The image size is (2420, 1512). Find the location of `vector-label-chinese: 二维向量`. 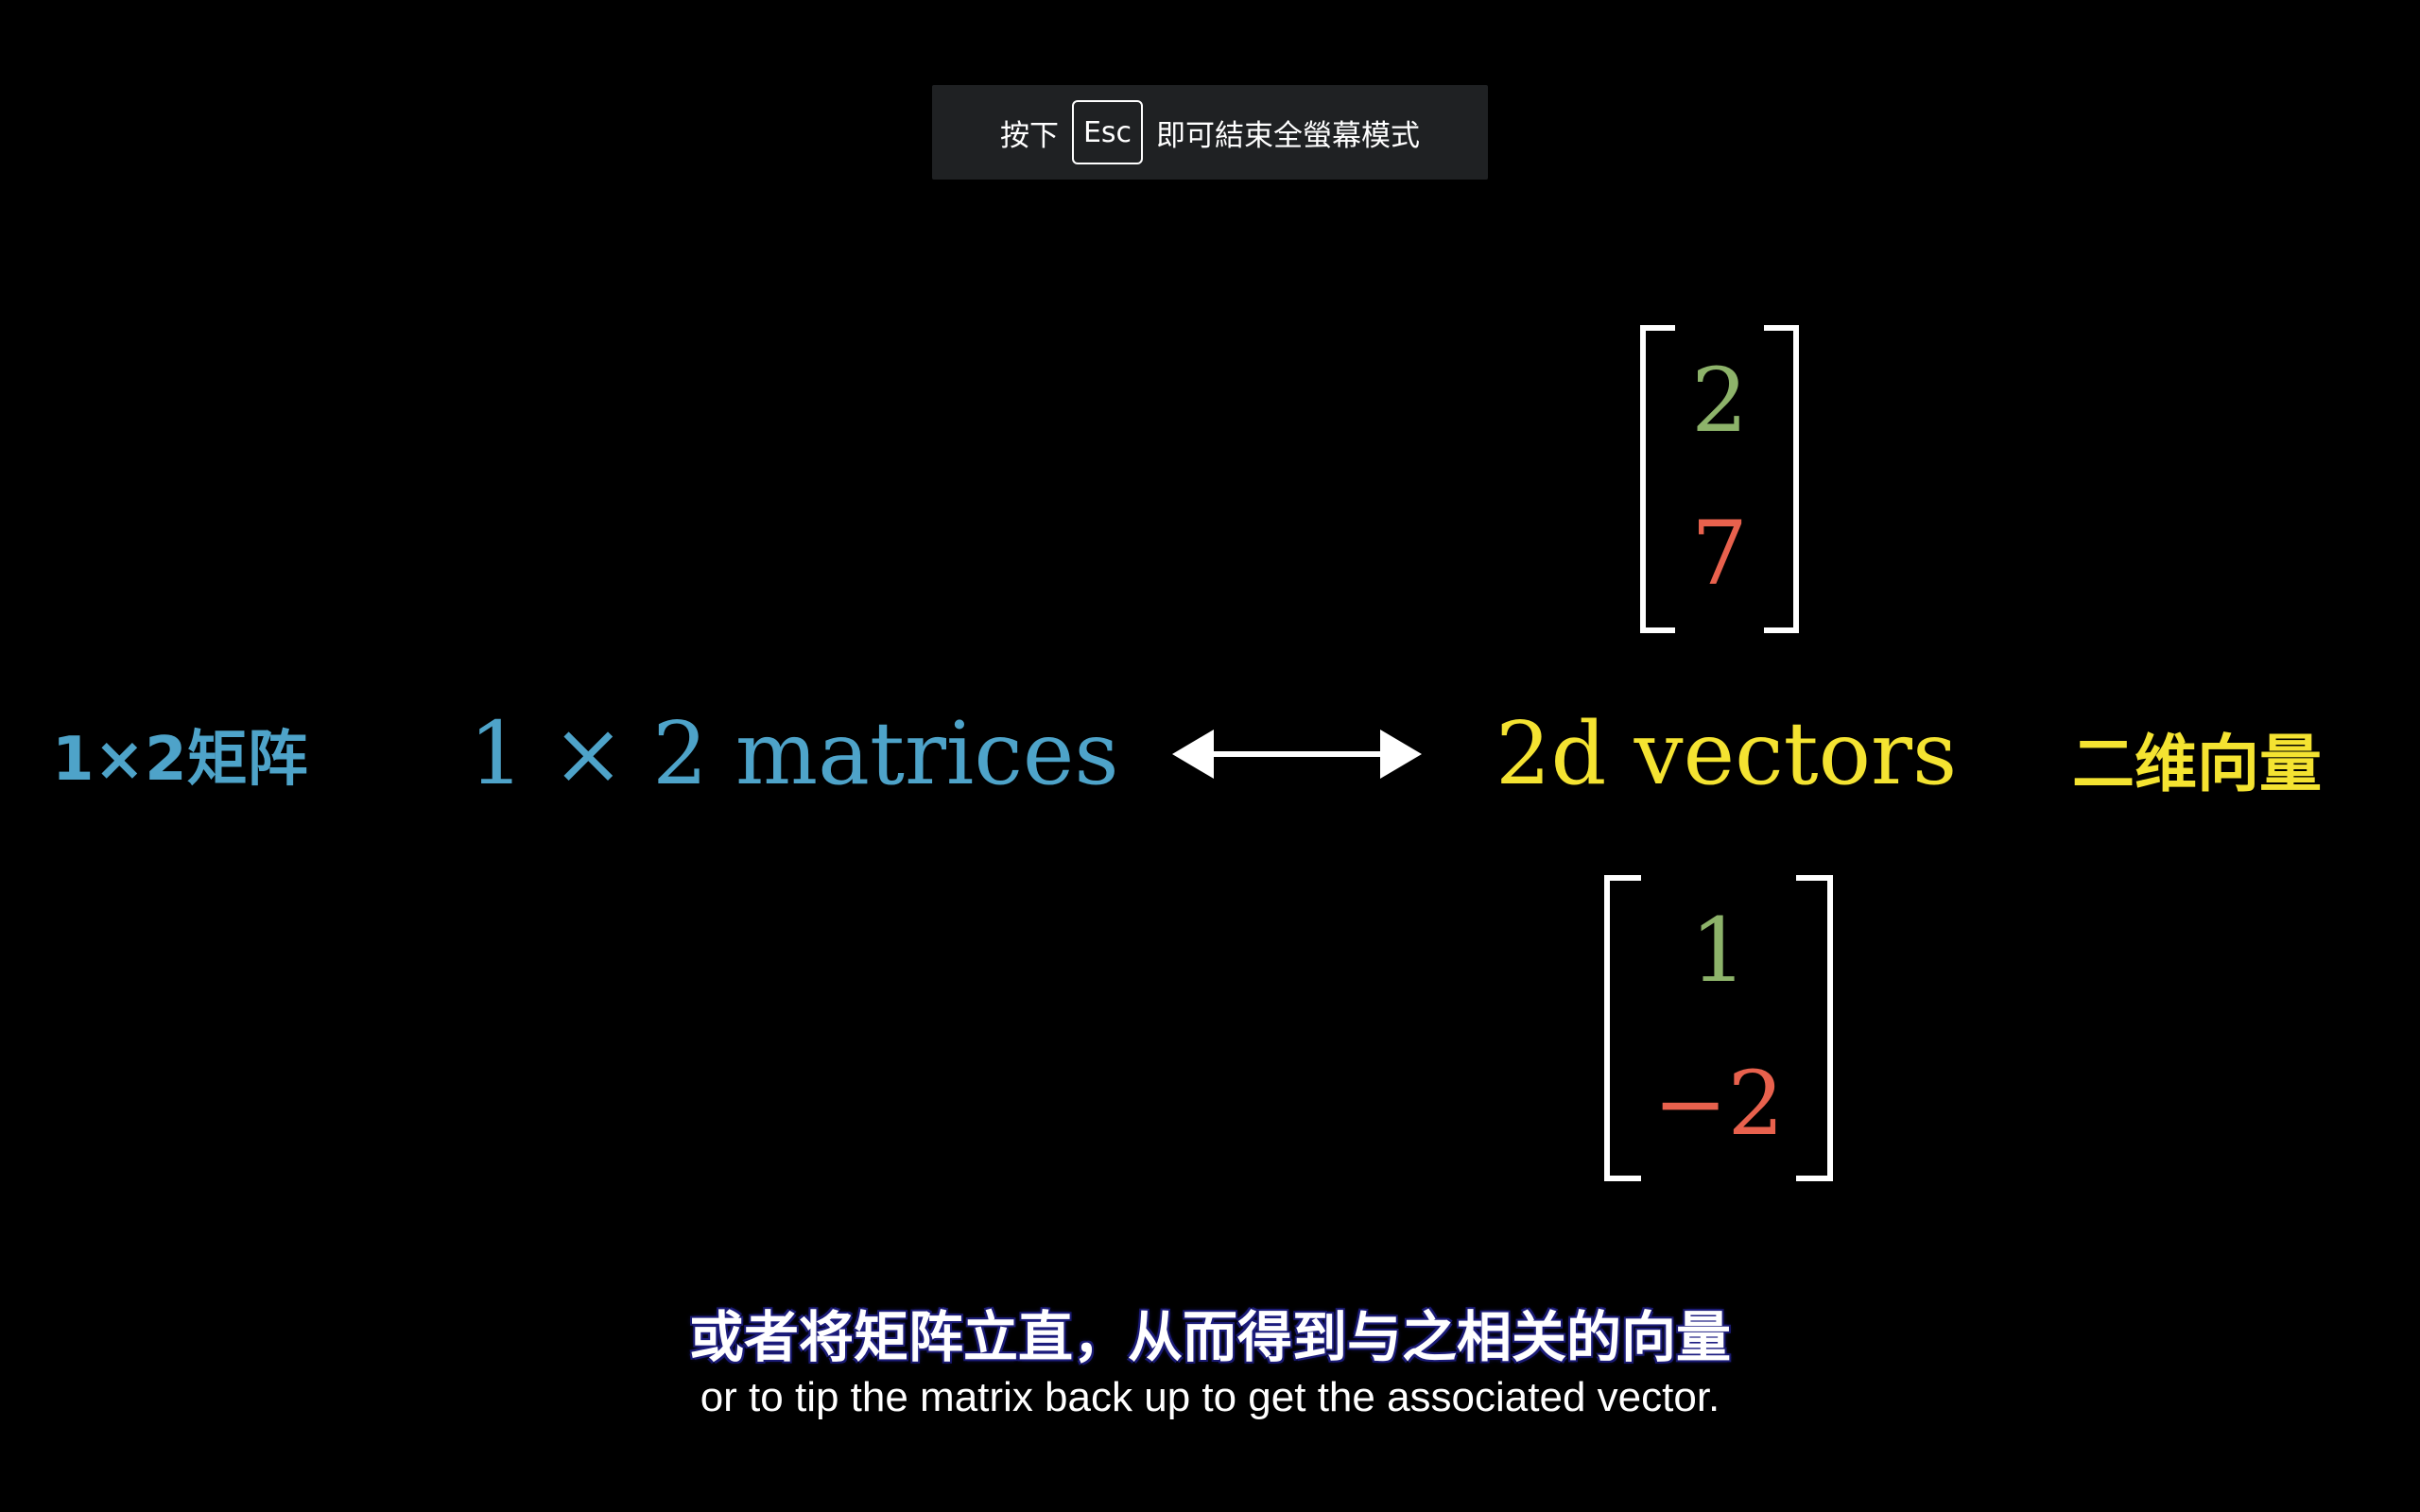

vector-label-chinese: 二维向量 is located at coordinates (2197, 764).